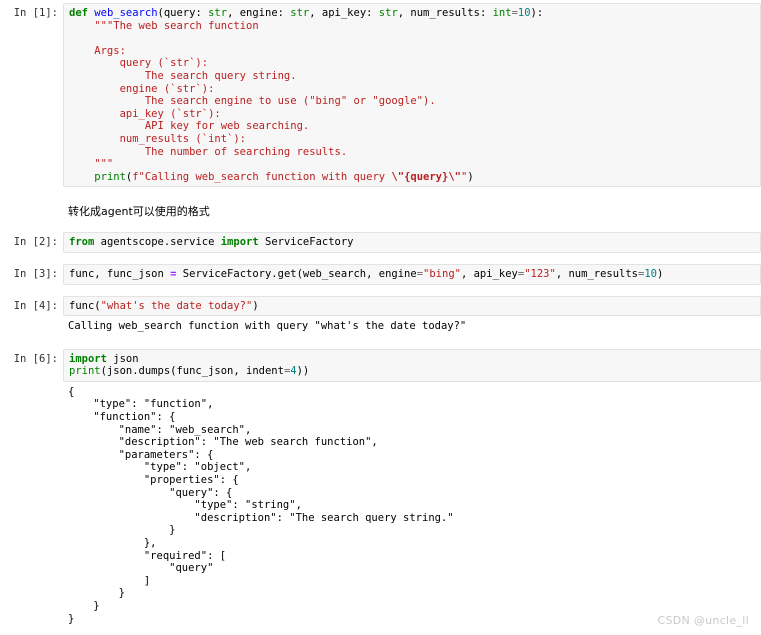 Image resolution: width=761 pixels, height=635 pixels. I want to click on cell-prompt-markdown, so click(31, 200).